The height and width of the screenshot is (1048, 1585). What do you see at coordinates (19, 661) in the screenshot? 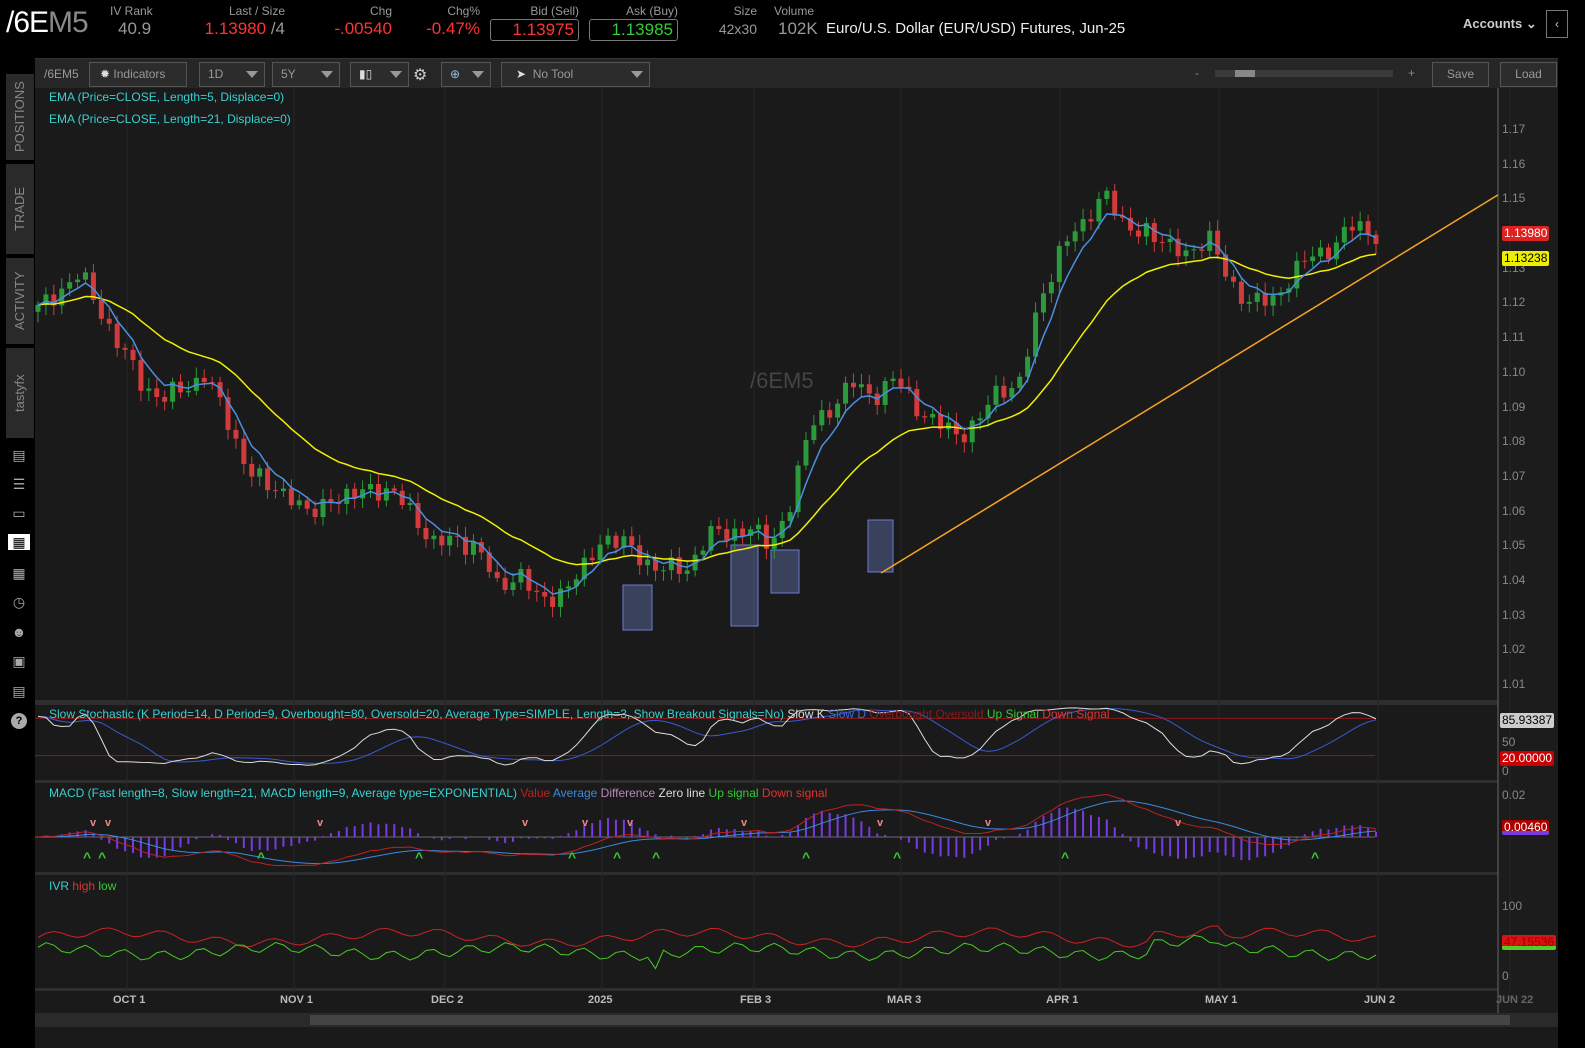
I see `calendar-icon: ▣` at bounding box center [19, 661].